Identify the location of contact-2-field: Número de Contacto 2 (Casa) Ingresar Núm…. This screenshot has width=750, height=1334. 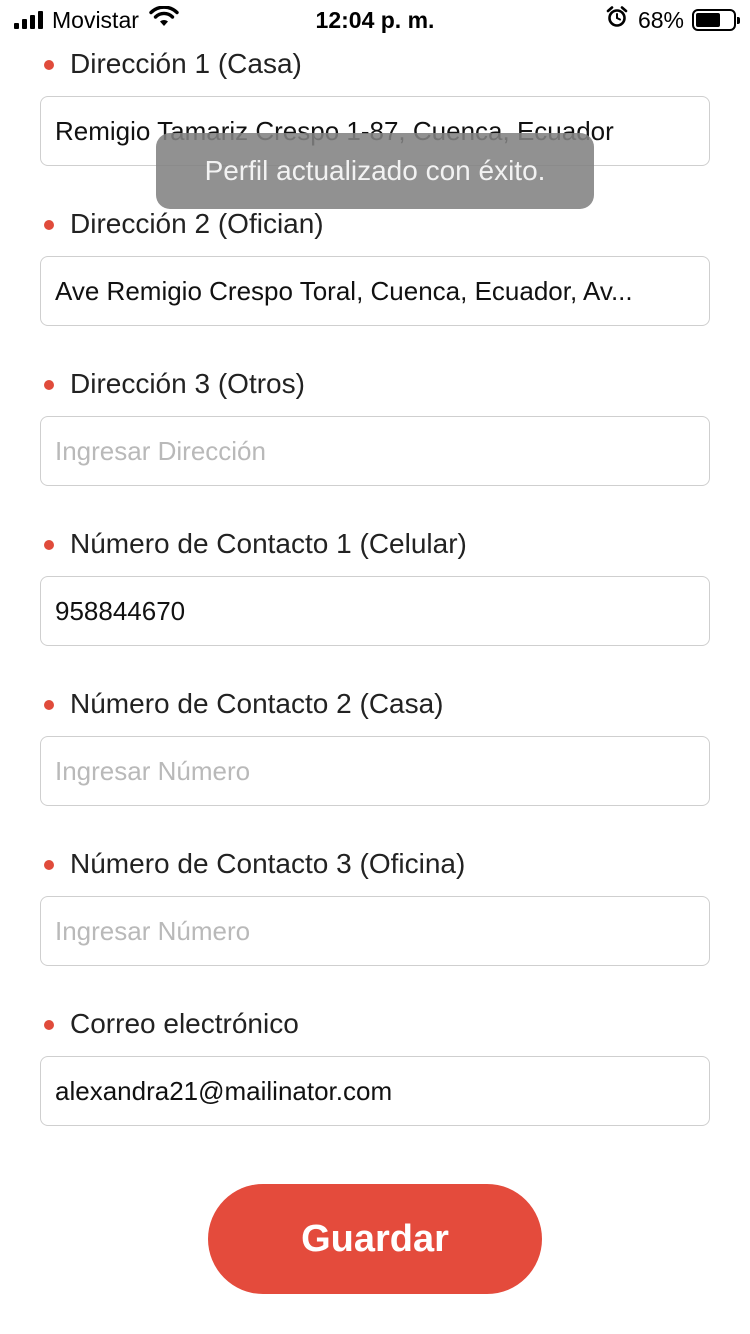
(375, 746).